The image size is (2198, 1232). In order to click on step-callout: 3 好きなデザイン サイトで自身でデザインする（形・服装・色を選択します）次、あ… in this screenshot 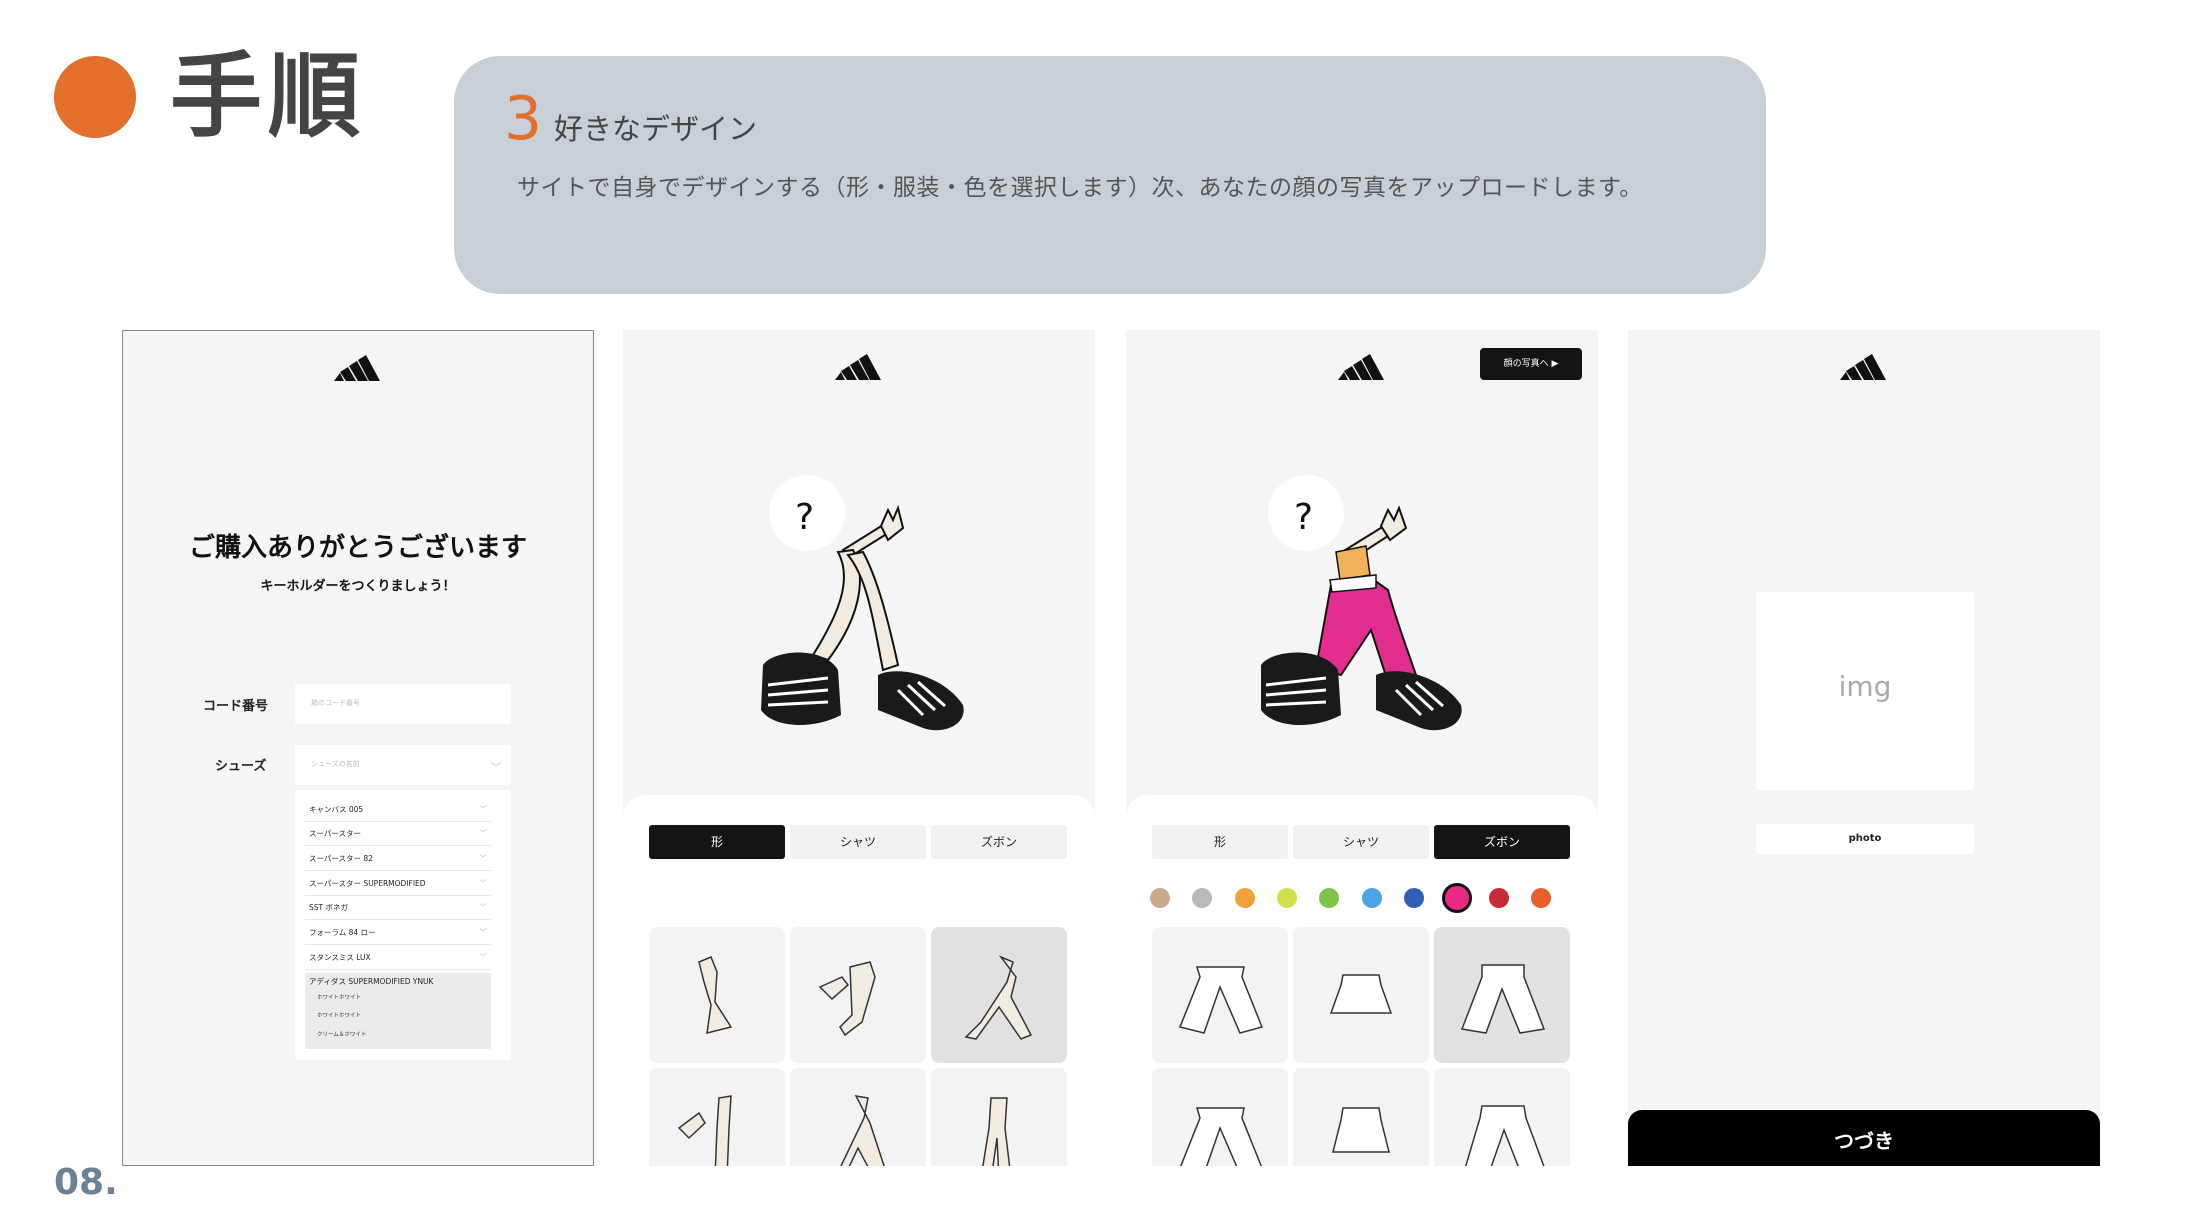, I will do `click(1110, 175)`.